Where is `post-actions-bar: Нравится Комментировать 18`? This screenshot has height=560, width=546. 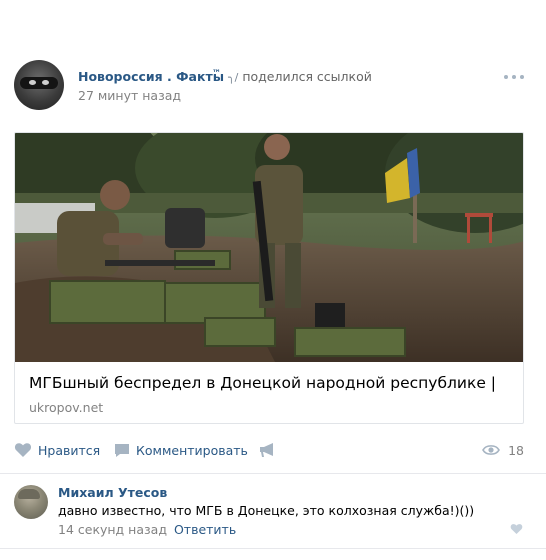 post-actions-bar: Нравится Комментировать 18 is located at coordinates (269, 450).